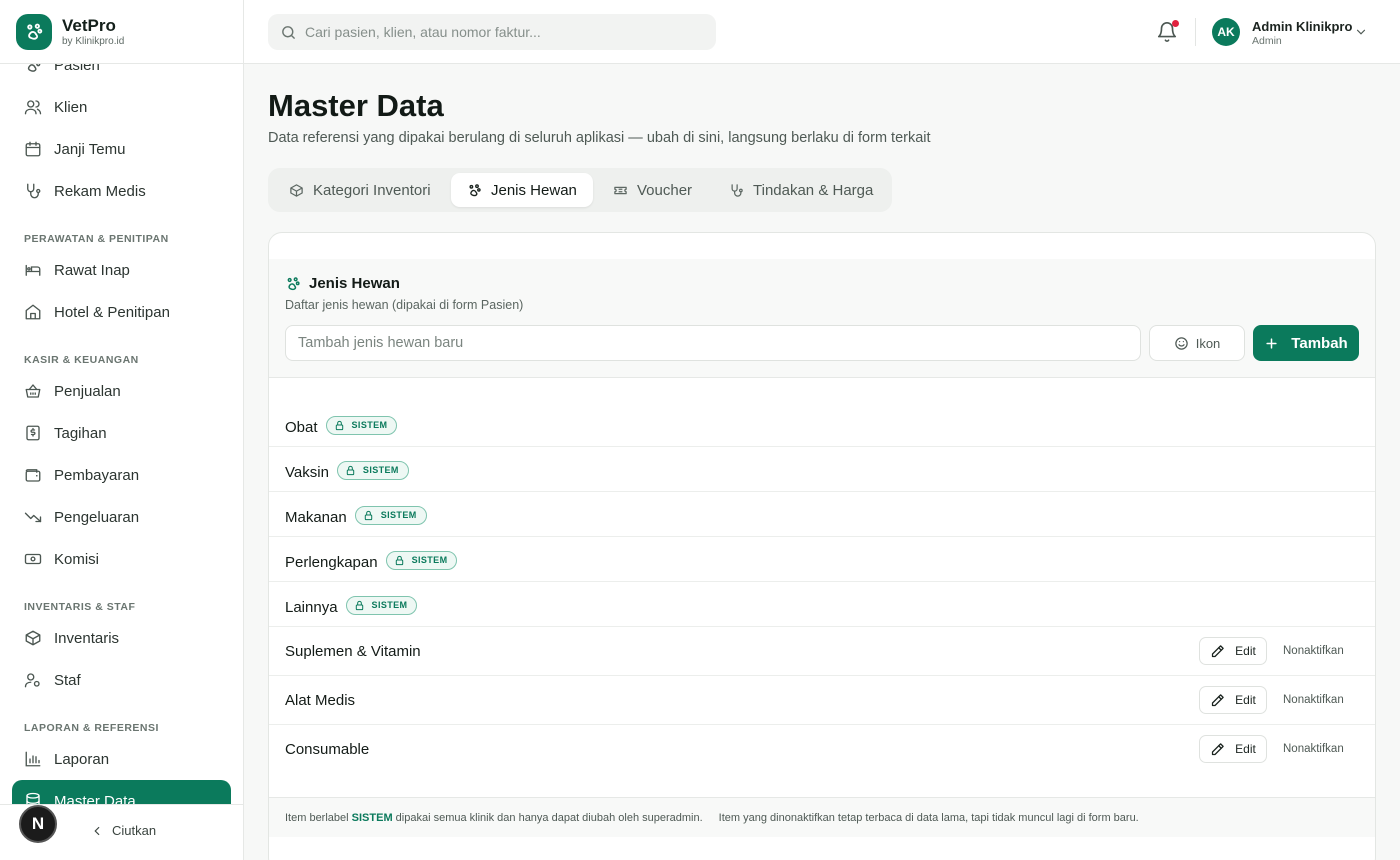 The height and width of the screenshot is (860, 1400). I want to click on sidebar-item-pembayaran: Pembayaran, so click(115, 475).